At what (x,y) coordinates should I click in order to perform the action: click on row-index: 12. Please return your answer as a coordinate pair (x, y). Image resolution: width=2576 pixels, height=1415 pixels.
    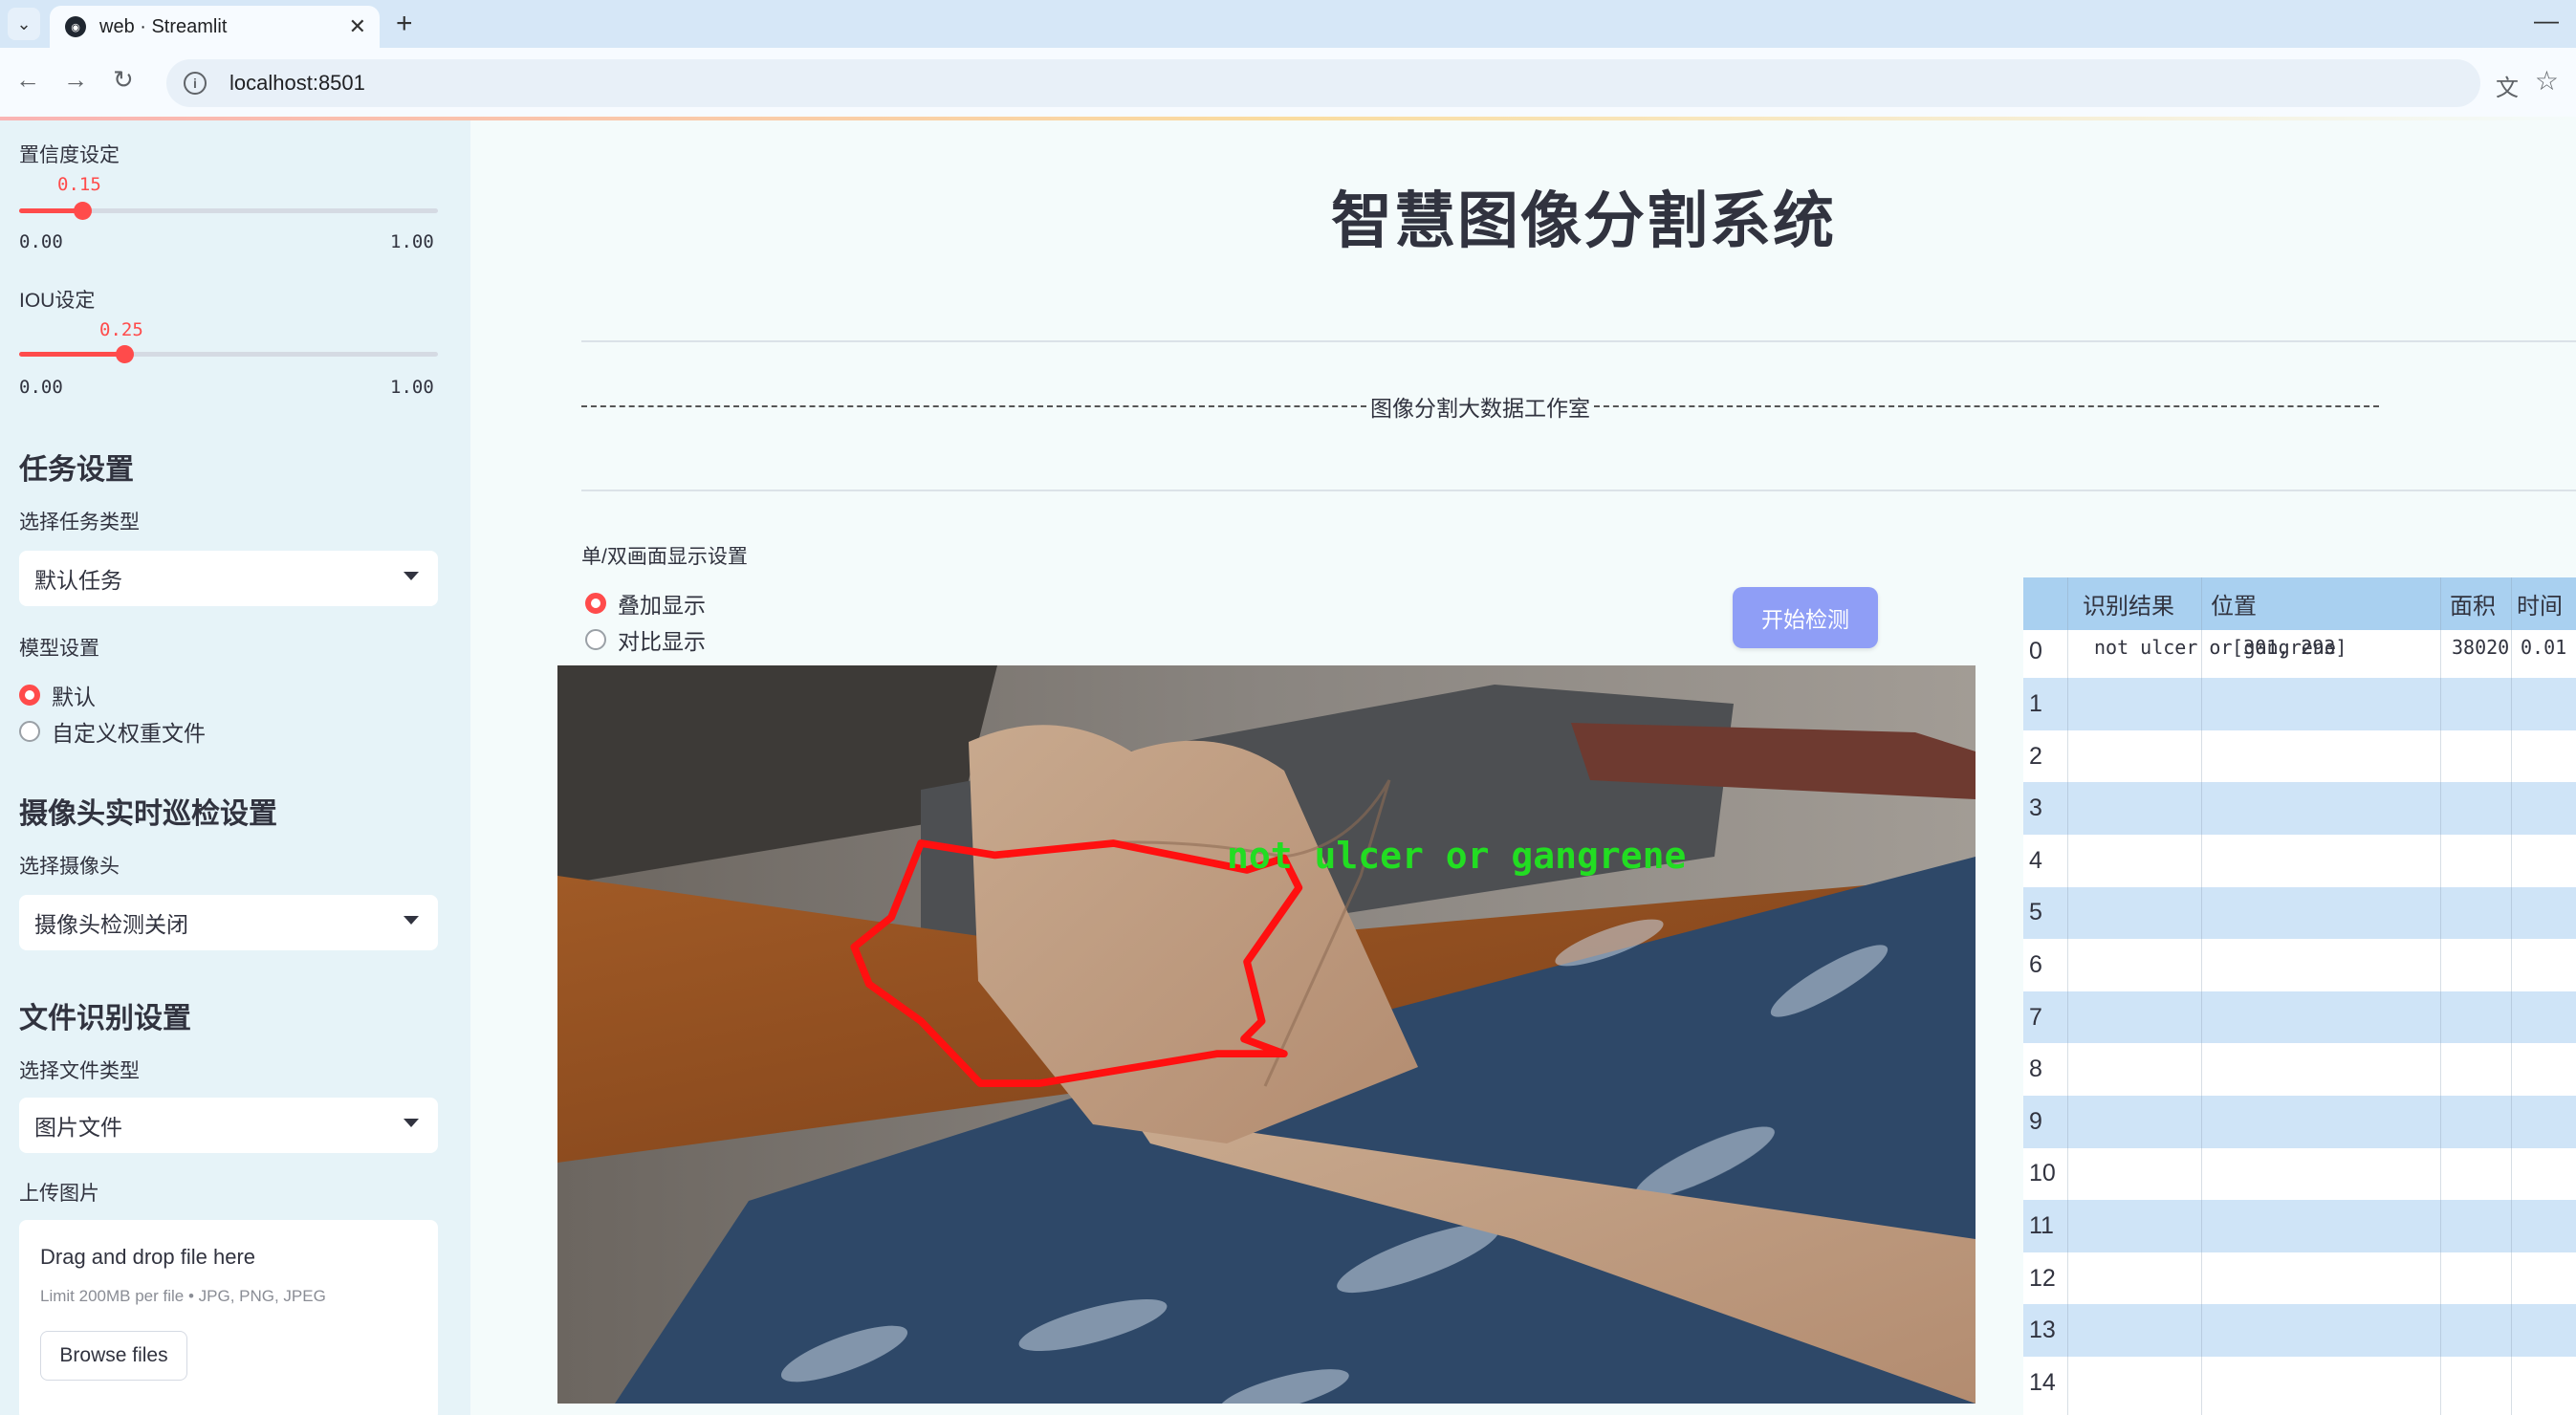
    Looking at the image, I should click on (2043, 1278).